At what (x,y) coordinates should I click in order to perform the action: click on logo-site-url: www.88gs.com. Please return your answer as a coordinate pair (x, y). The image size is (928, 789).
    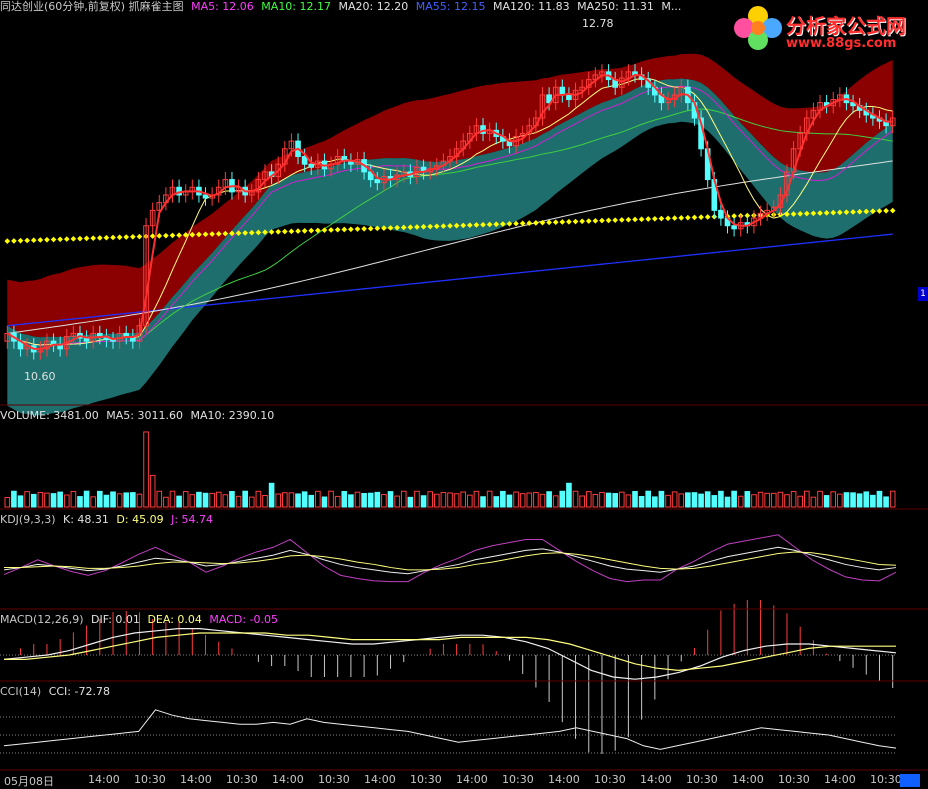
    Looking at the image, I should click on (841, 43).